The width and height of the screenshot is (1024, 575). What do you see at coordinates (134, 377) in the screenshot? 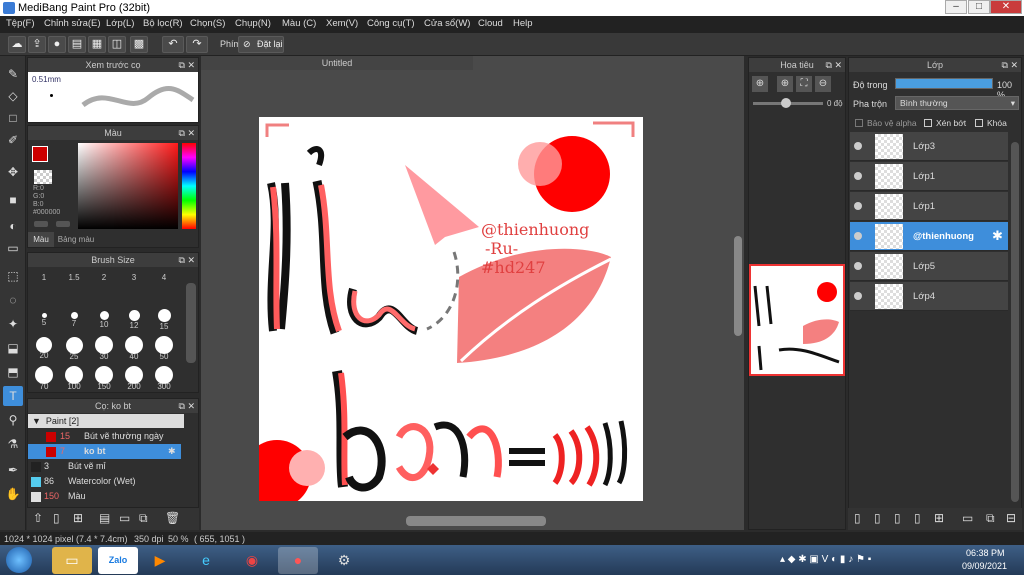
I see `brush-size-option: 200` at bounding box center [134, 377].